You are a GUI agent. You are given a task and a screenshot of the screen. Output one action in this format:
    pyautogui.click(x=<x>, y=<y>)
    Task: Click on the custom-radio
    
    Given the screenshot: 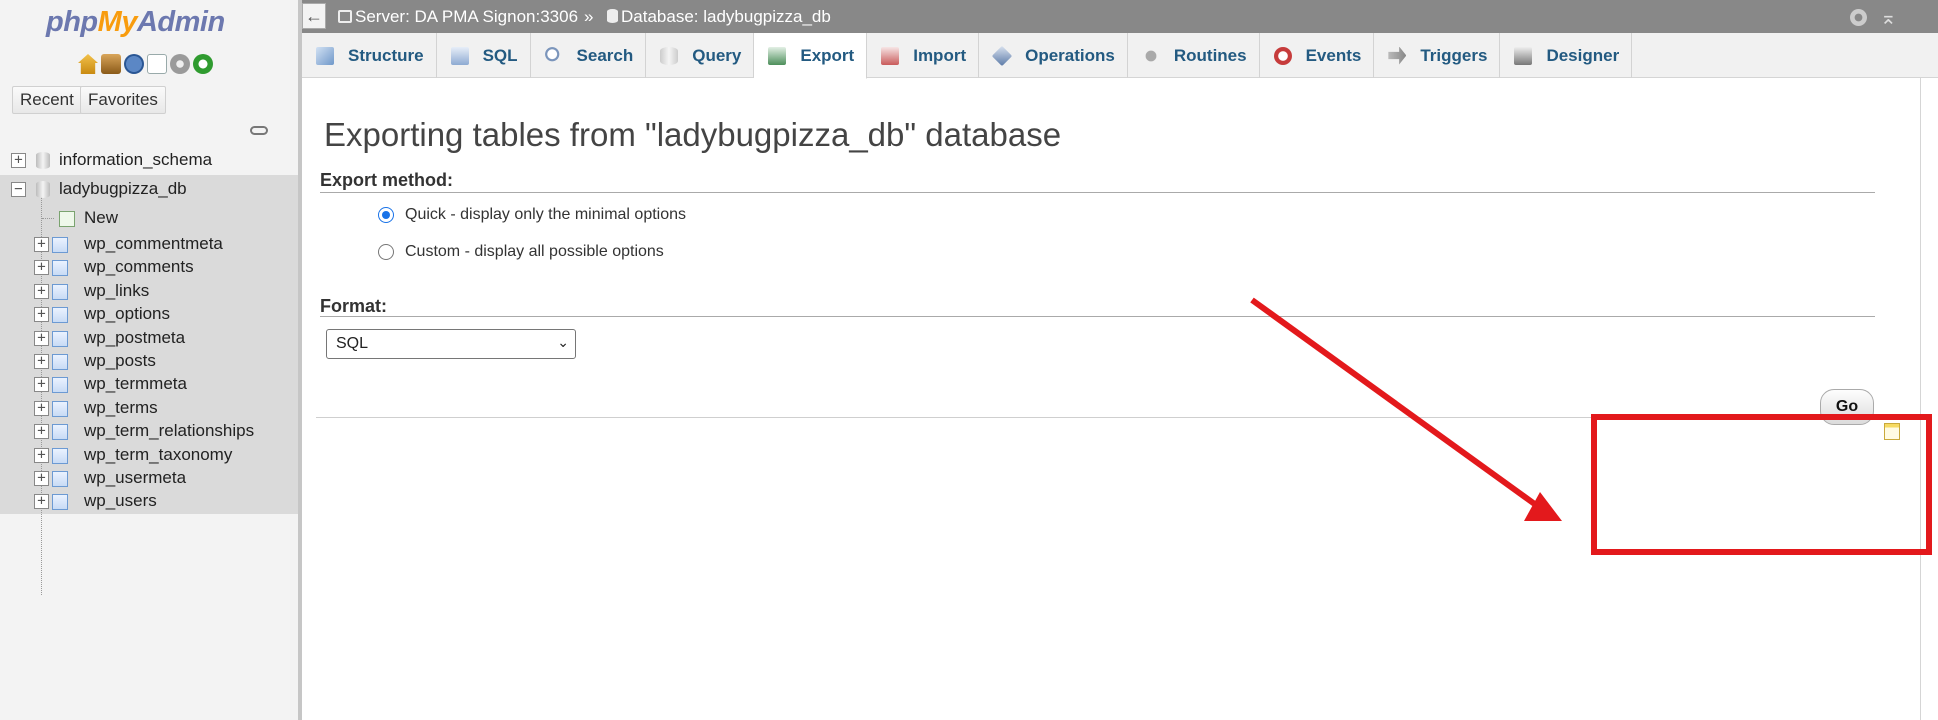 What is the action you would take?
    pyautogui.click(x=386, y=252)
    